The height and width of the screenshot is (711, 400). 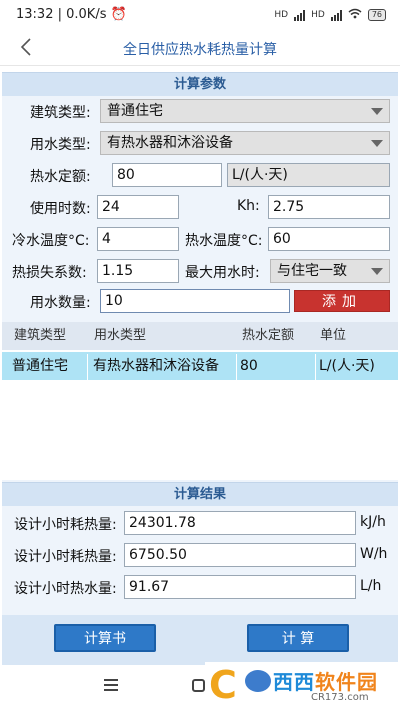 I want to click on building-type-value: 普通住宅, so click(x=135, y=111).